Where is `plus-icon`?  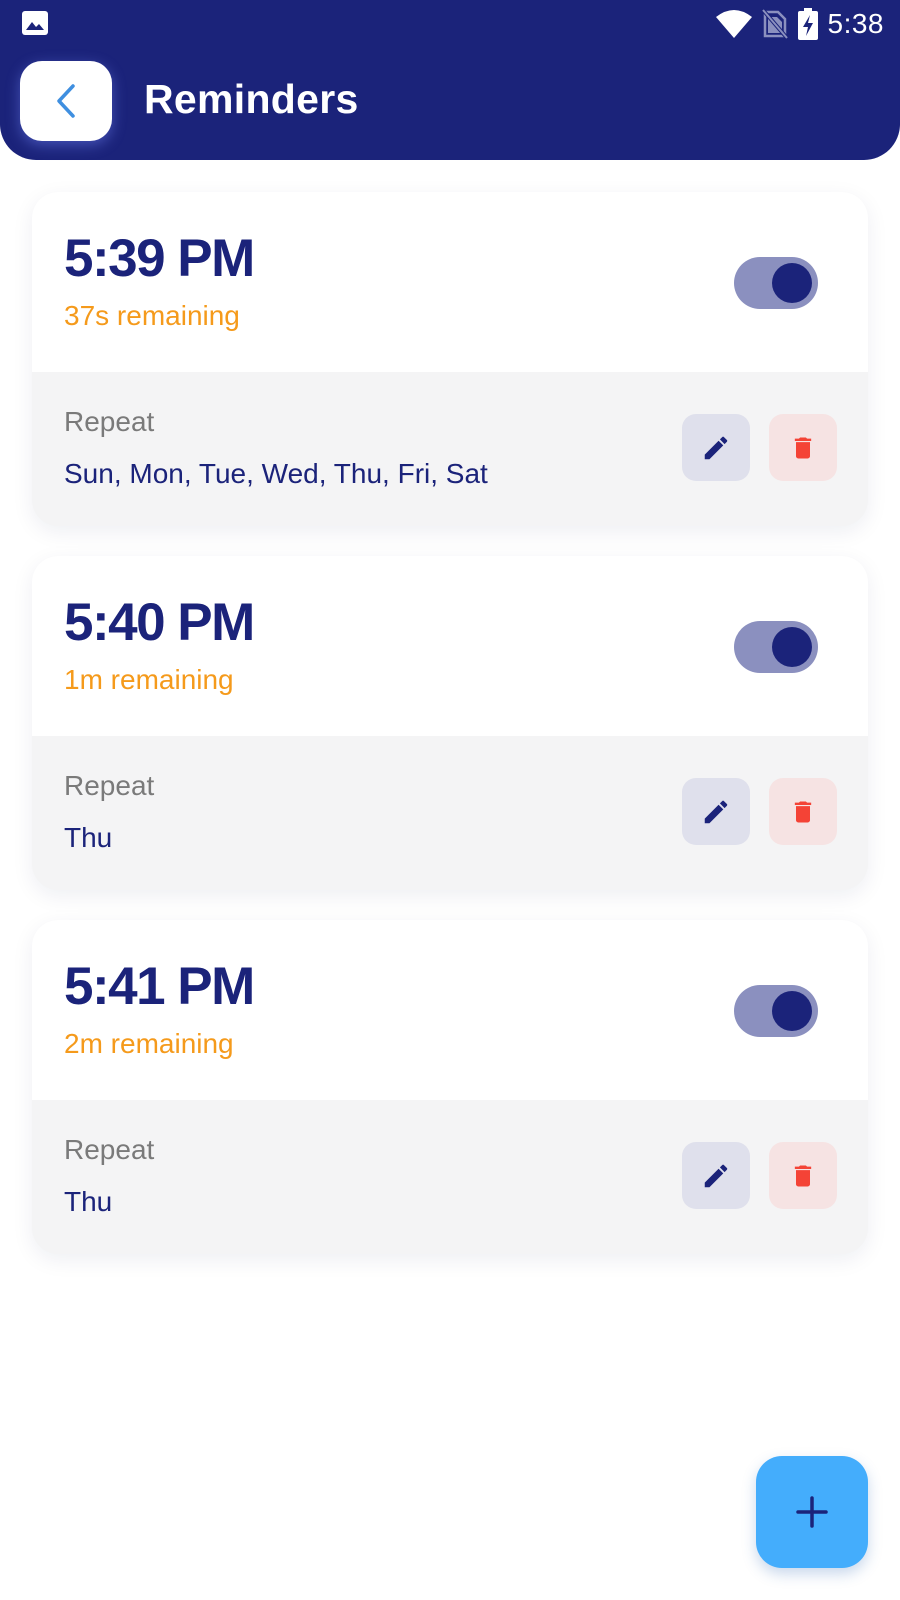 plus-icon is located at coordinates (812, 1512).